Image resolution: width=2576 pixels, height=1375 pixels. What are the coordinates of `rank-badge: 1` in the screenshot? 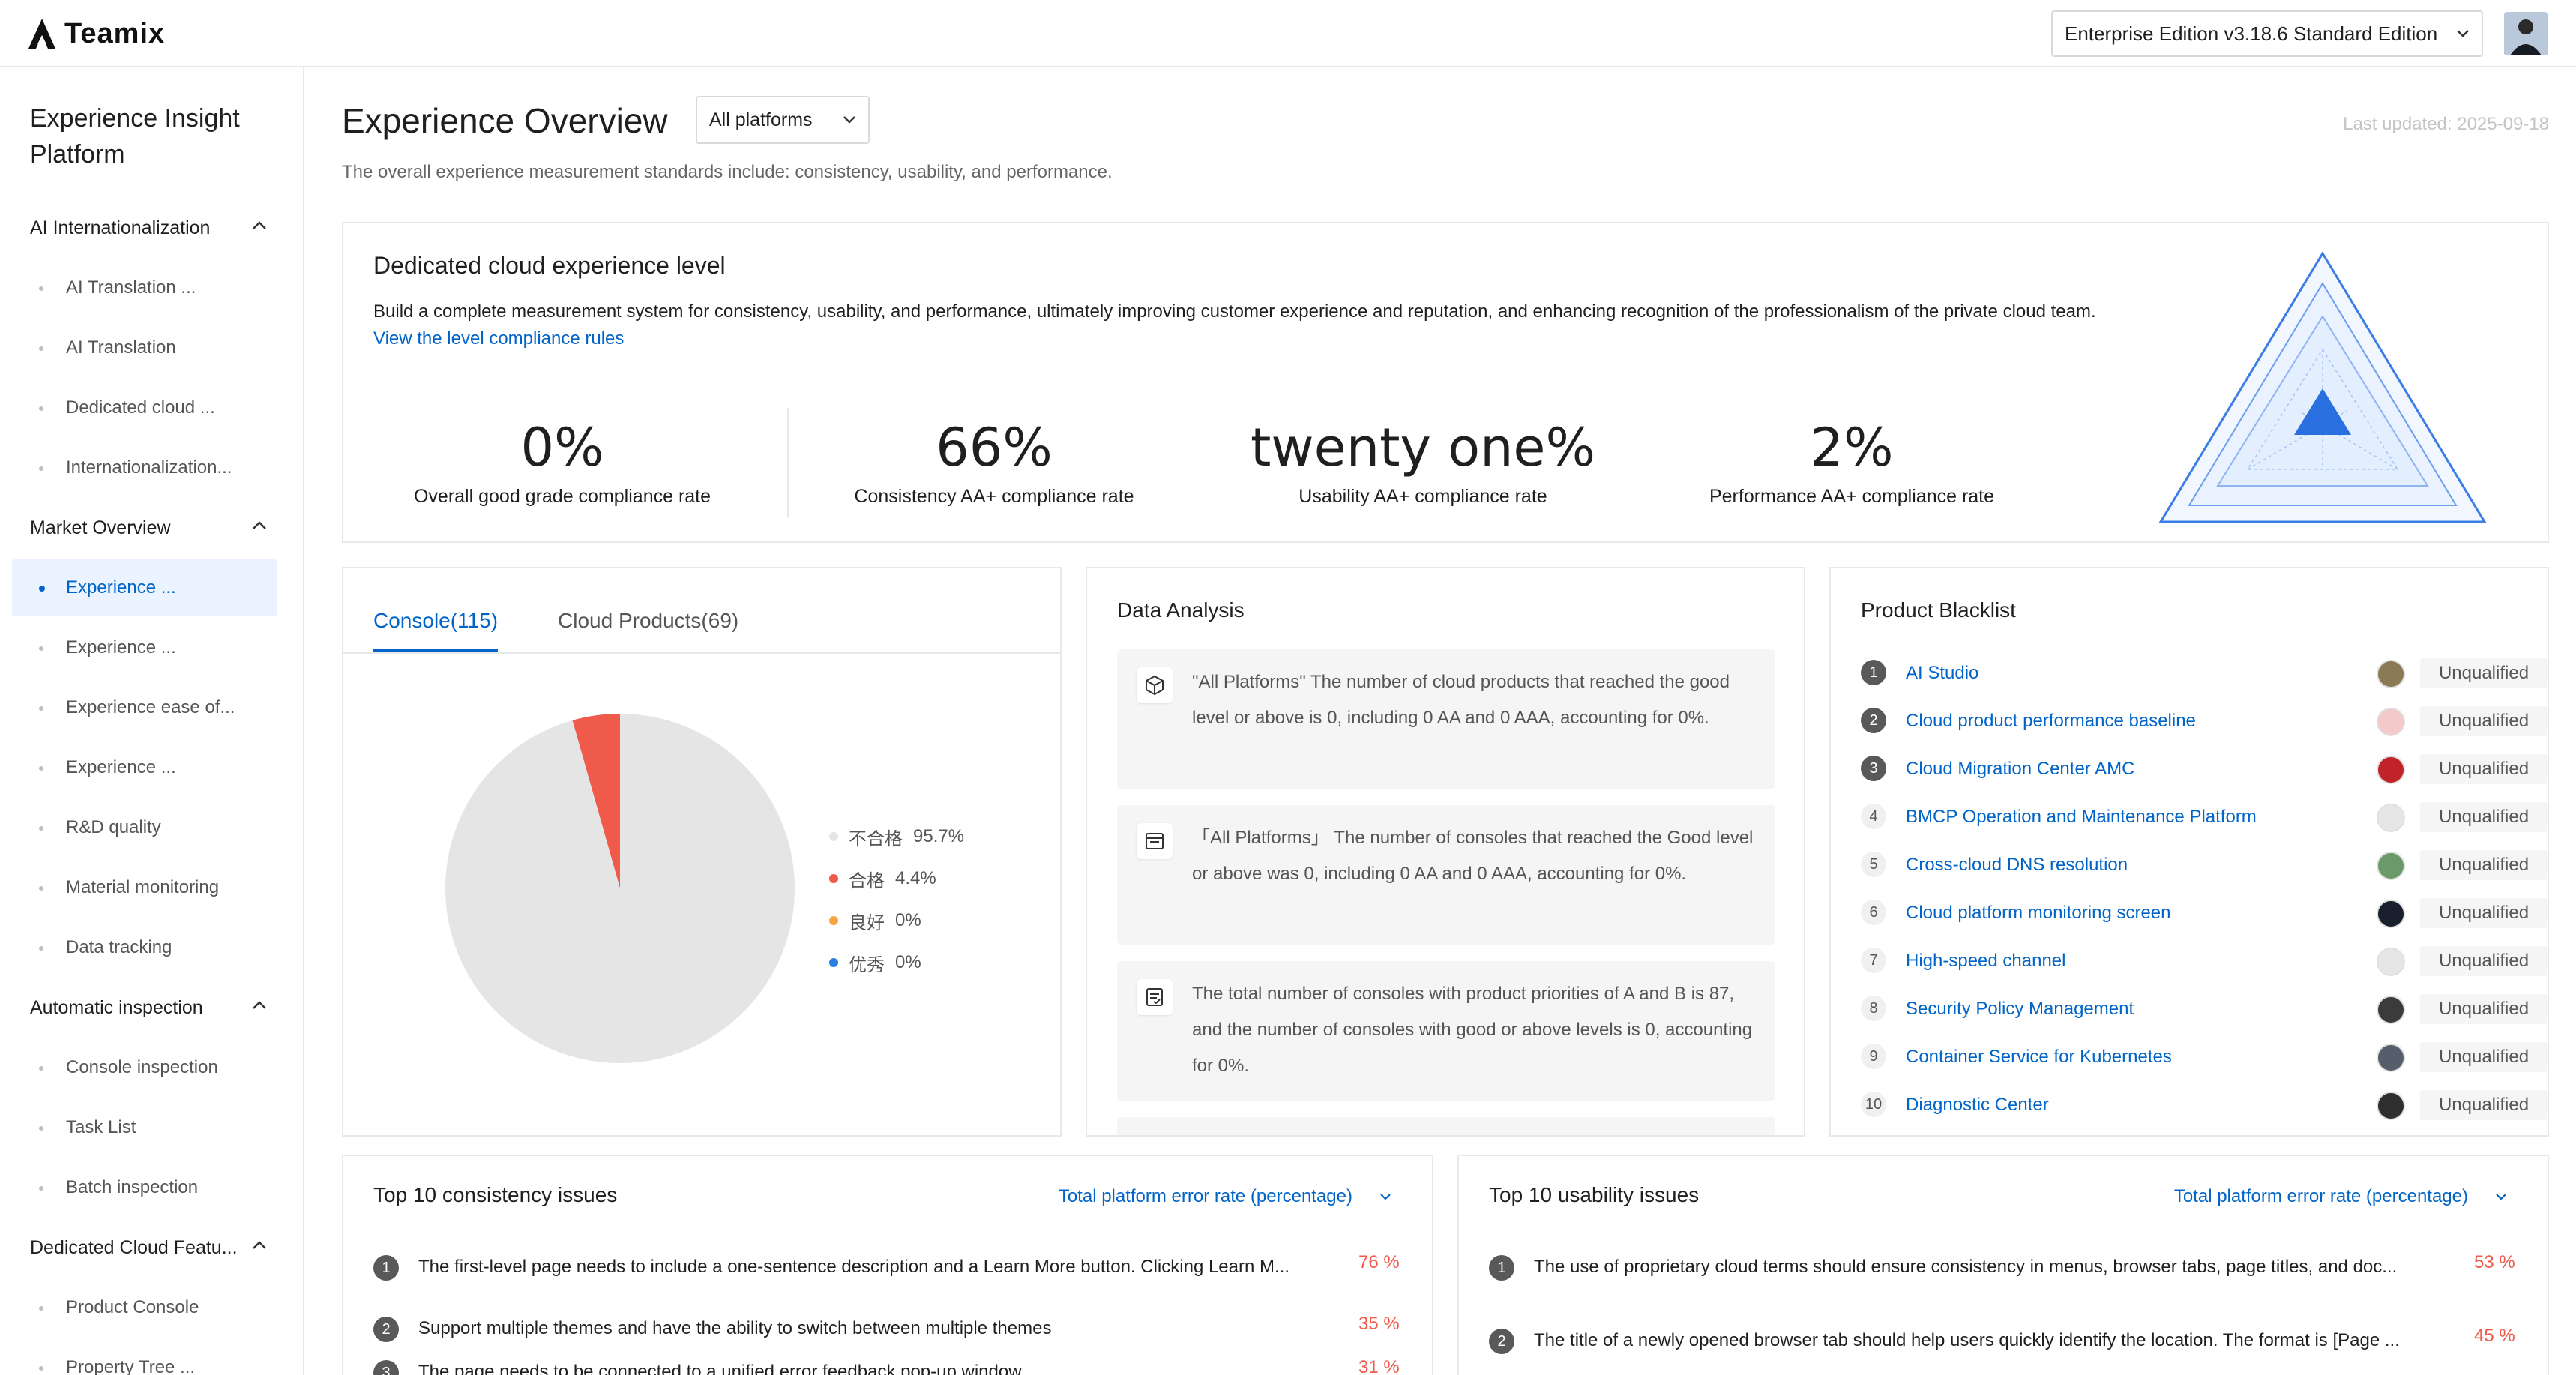 It's located at (1873, 672).